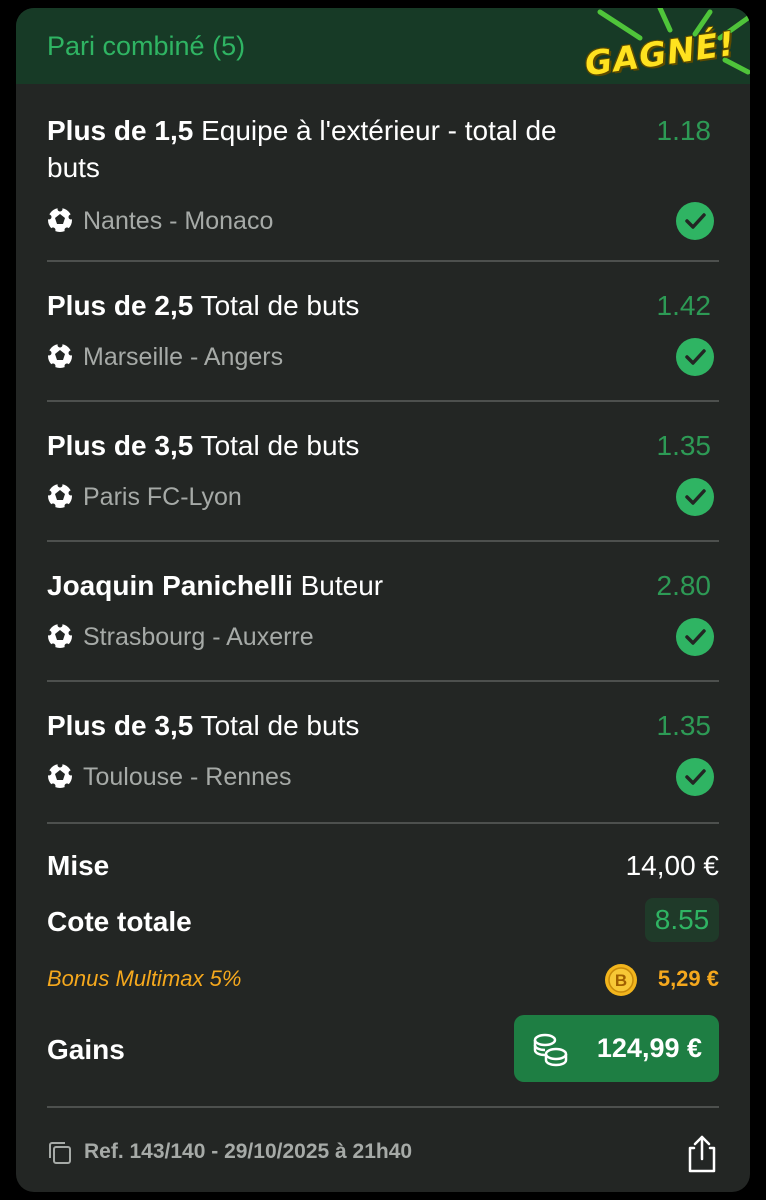 This screenshot has height=1200, width=766. I want to click on bonus-coin-icon: B, so click(621, 980).